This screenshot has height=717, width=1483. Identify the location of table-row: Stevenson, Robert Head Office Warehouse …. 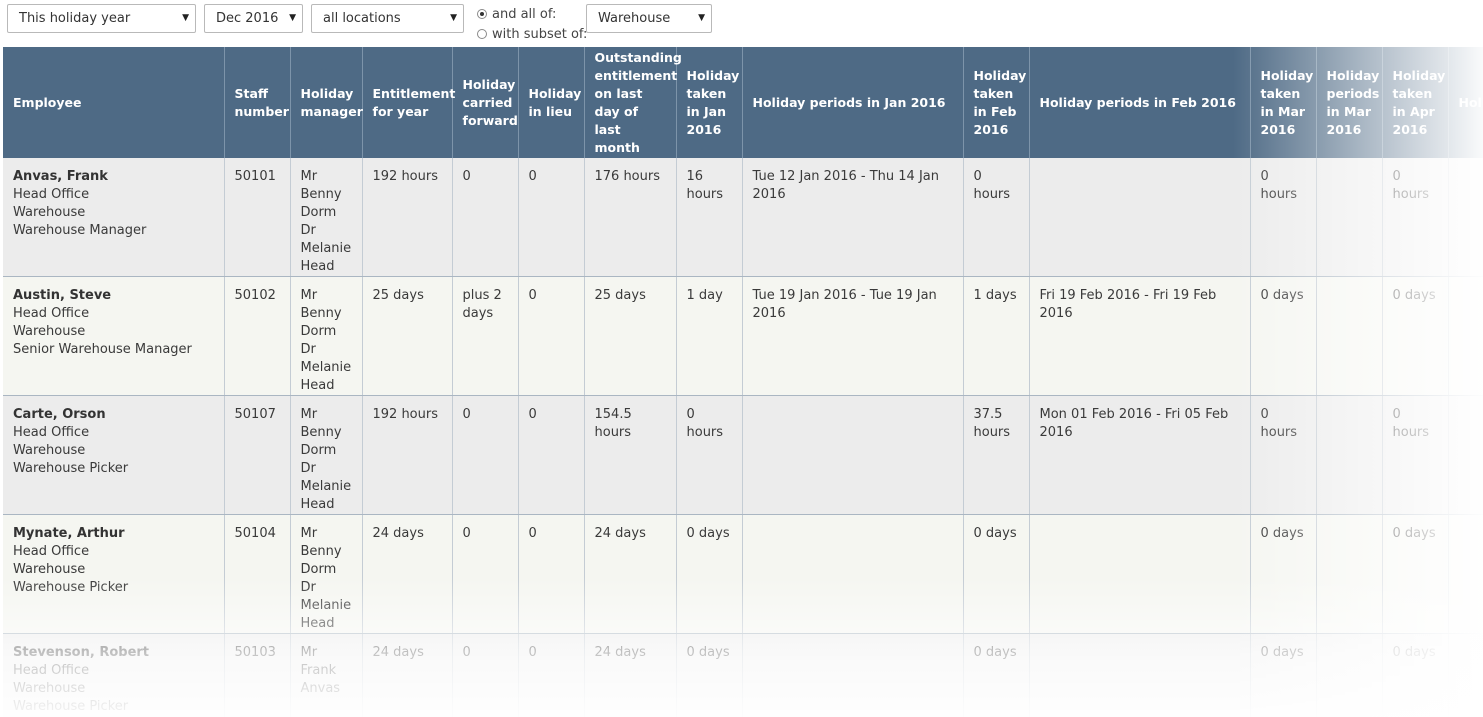
(743, 675).